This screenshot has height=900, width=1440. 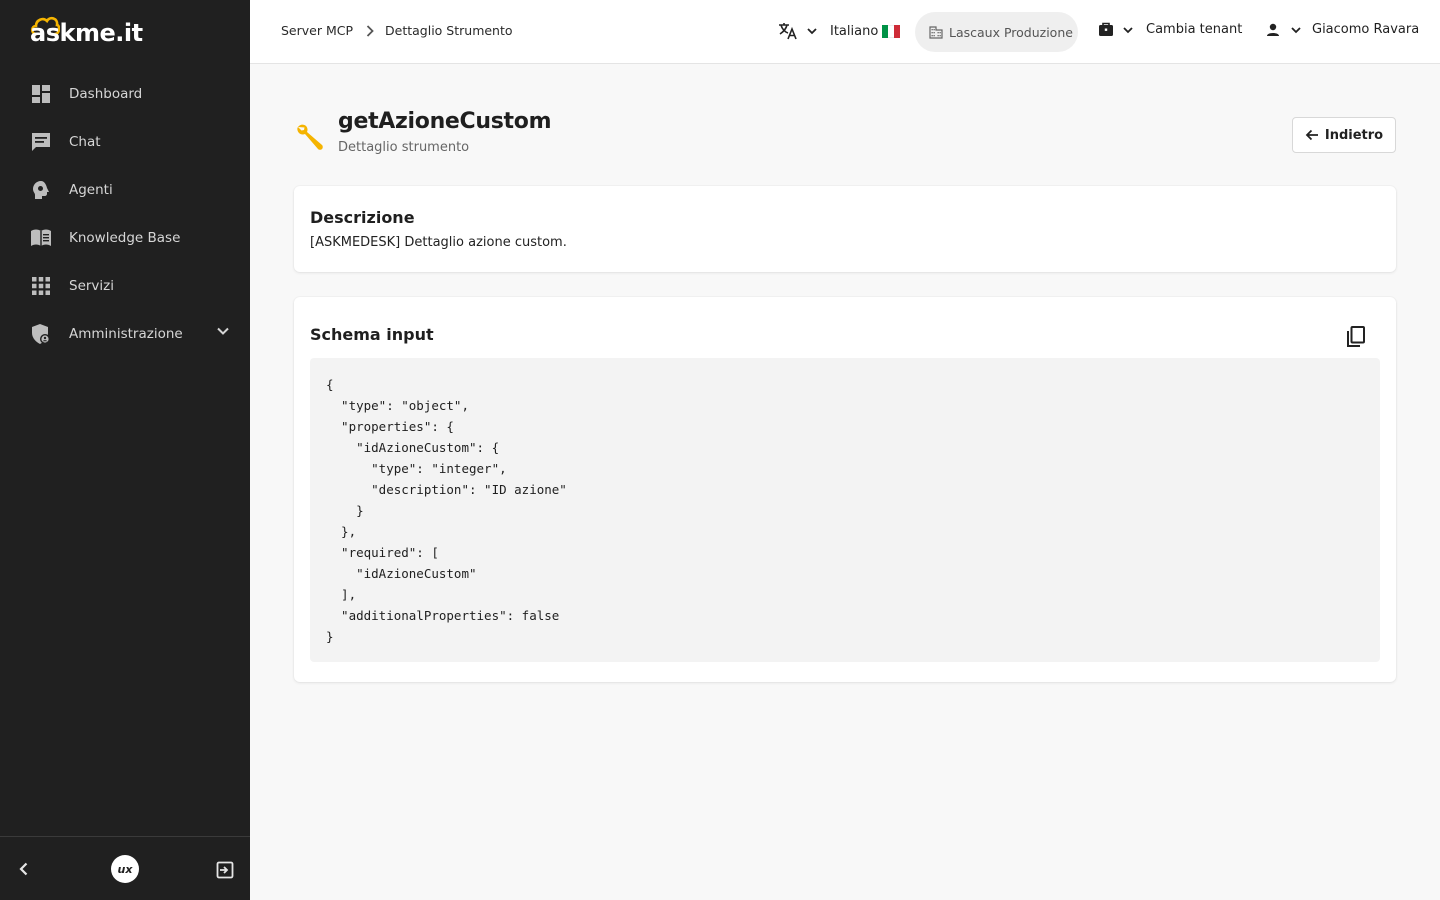 I want to click on sidebar-item-label: Chat, so click(x=85, y=142).